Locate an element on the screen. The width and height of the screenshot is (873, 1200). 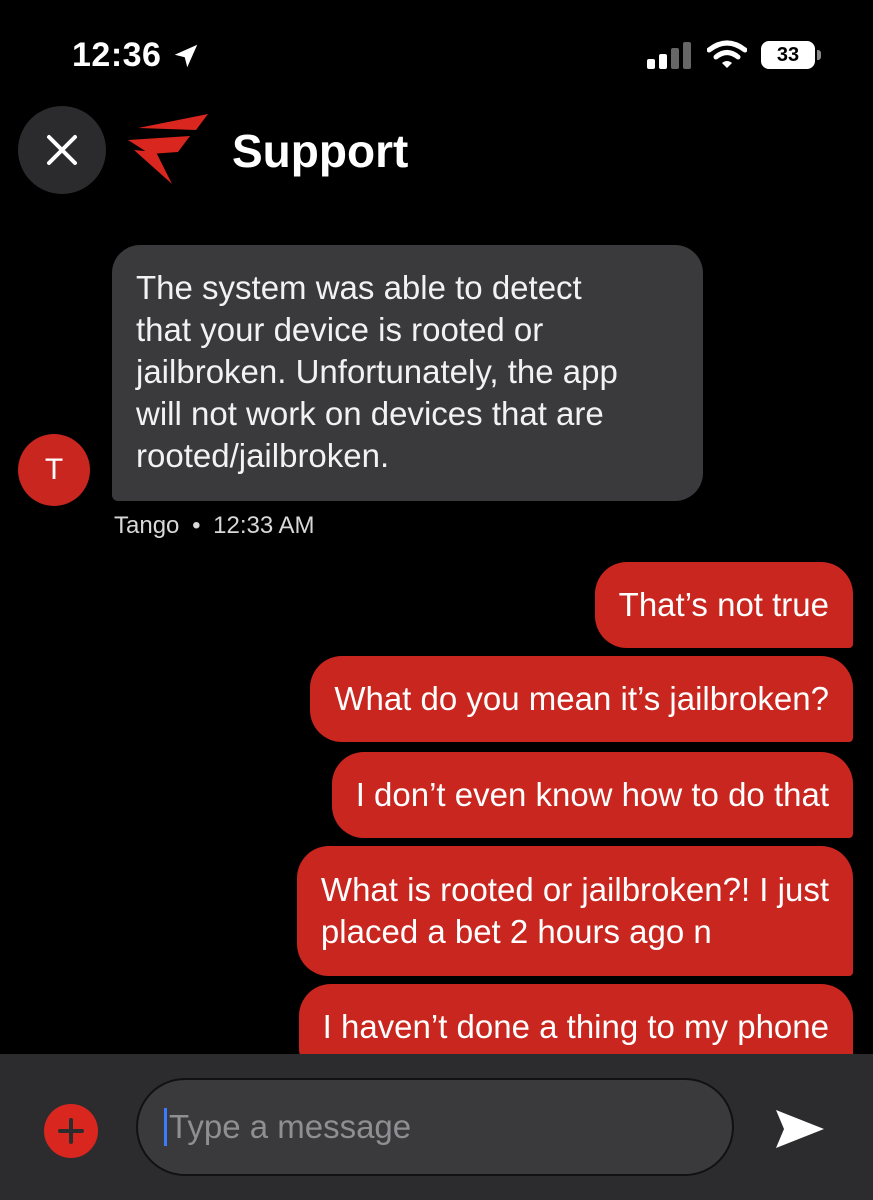
plus-icon is located at coordinates (71, 1131).